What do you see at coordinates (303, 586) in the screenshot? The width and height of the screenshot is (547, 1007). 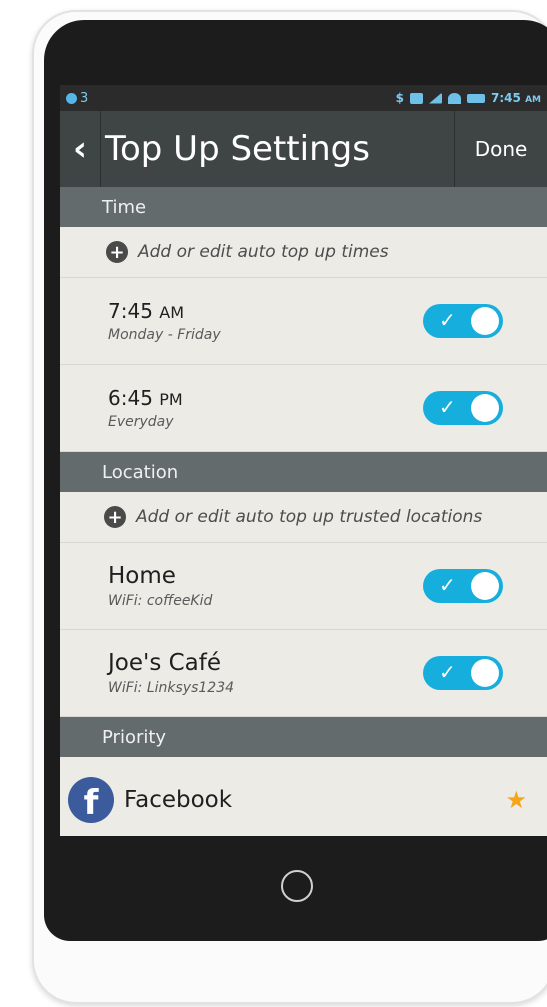 I see `list-item-location: Home WiFi: coffeeKid ✓` at bounding box center [303, 586].